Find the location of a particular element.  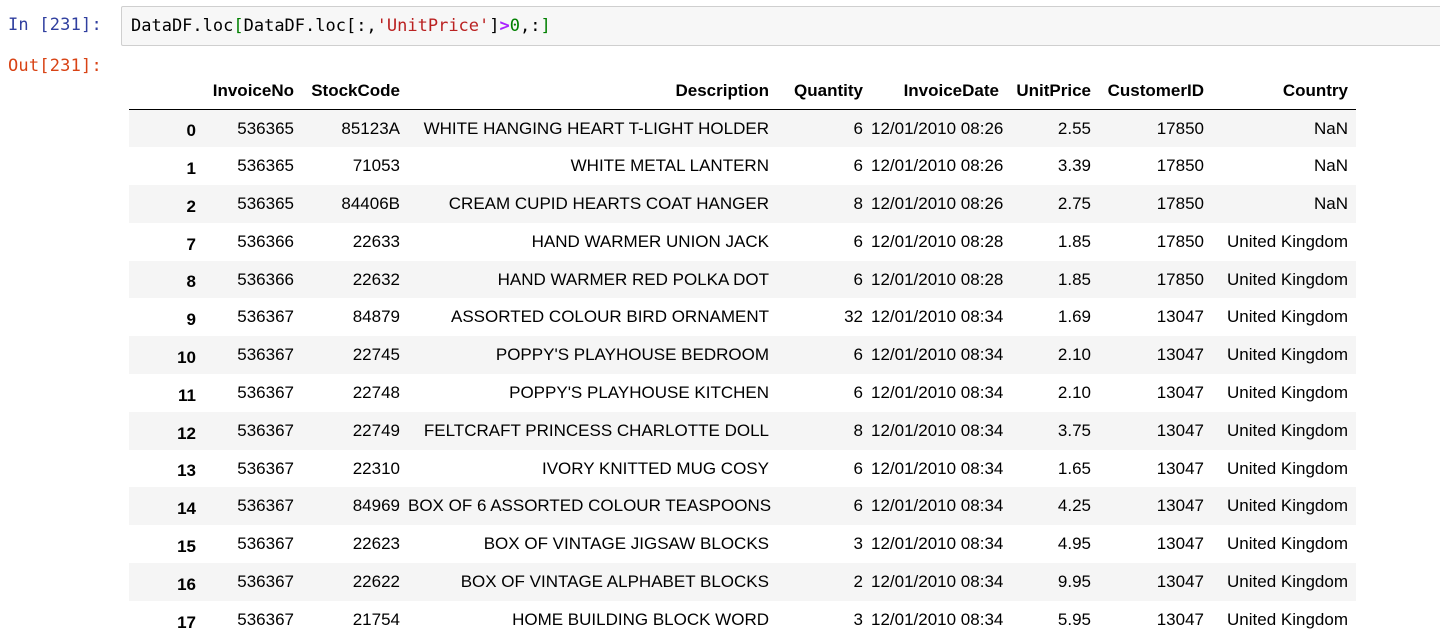

cell-quantity: 8 is located at coordinates (858, 203).